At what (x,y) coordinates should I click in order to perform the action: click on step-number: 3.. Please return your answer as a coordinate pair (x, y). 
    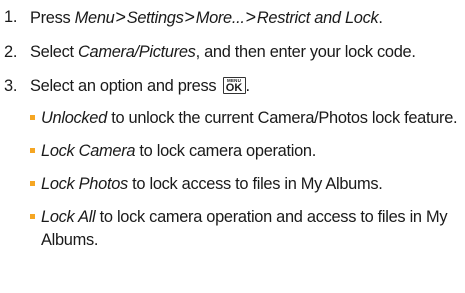
    Looking at the image, I should click on (11, 86).